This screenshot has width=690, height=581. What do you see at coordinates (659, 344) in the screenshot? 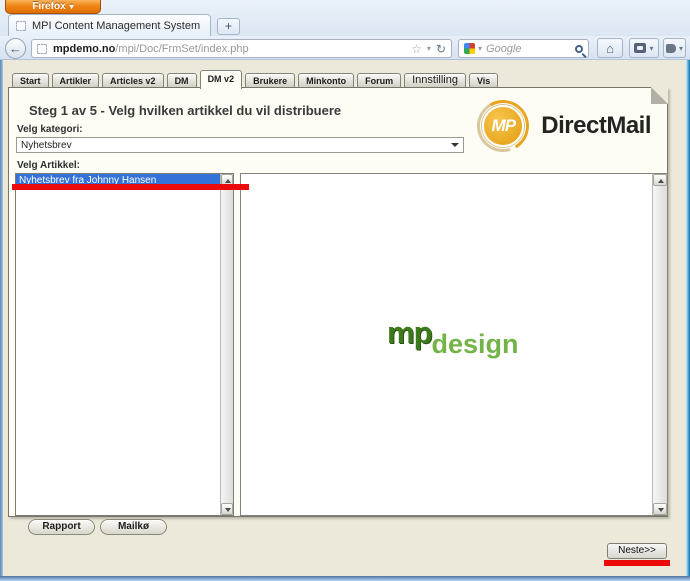
I see `preview-scrollbar` at bounding box center [659, 344].